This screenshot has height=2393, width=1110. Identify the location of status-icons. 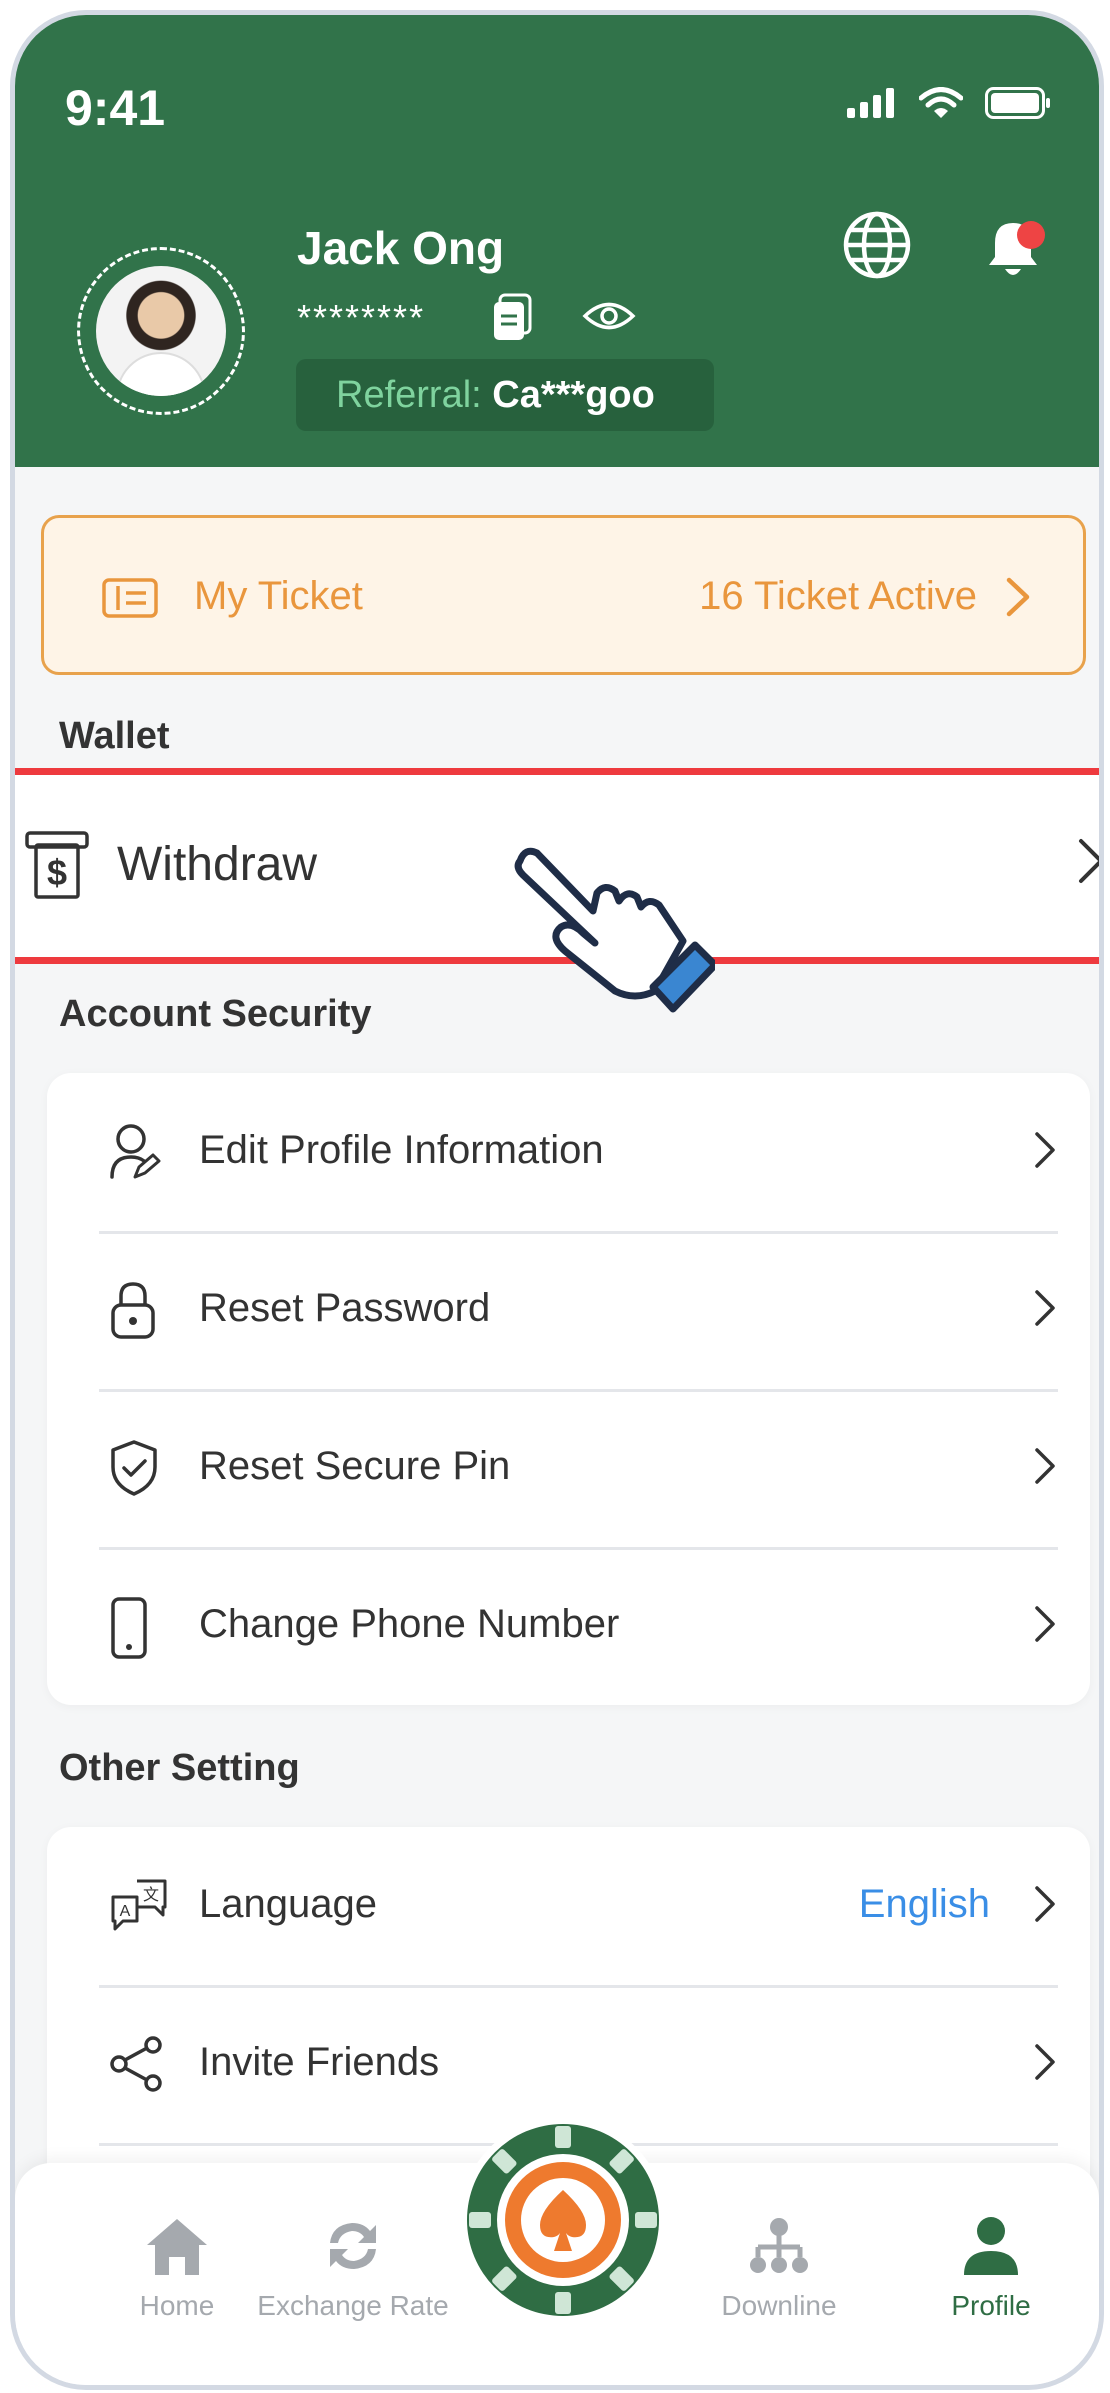
(949, 103).